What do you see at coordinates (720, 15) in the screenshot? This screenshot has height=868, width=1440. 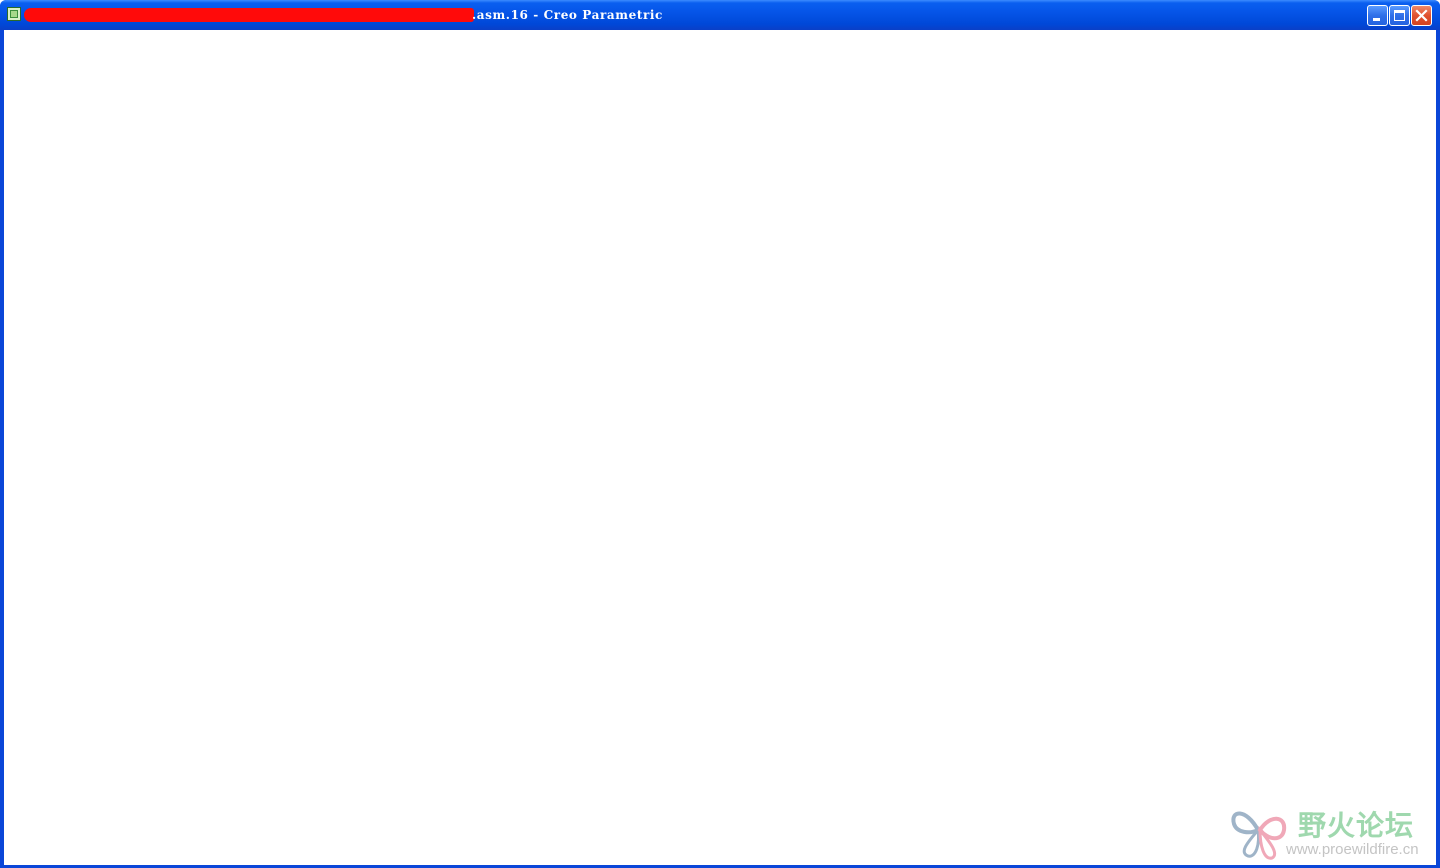 I see `title-bar: .asm.16 - Creo Parametric` at bounding box center [720, 15].